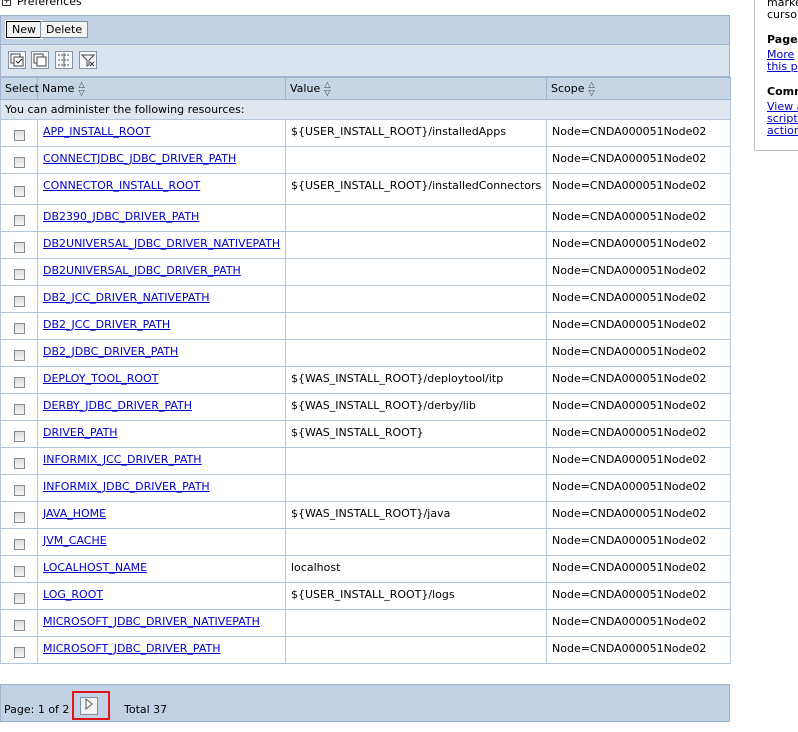  What do you see at coordinates (416, 515) in the screenshot?
I see `variable-value: ${WAS_INSTALL_ROOT}/java` at bounding box center [416, 515].